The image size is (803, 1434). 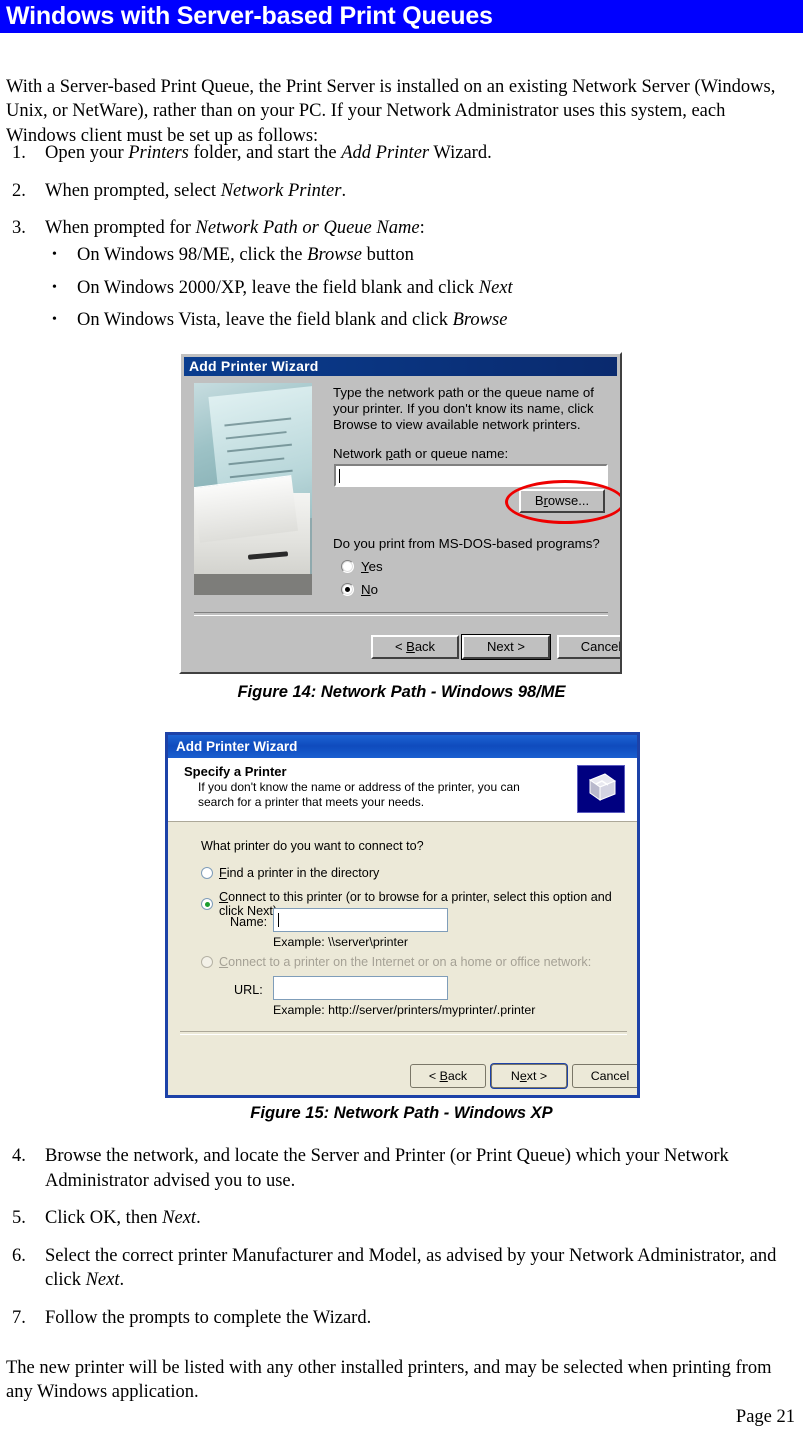 I want to click on radio-yes-label: Yes, so click(x=372, y=566).